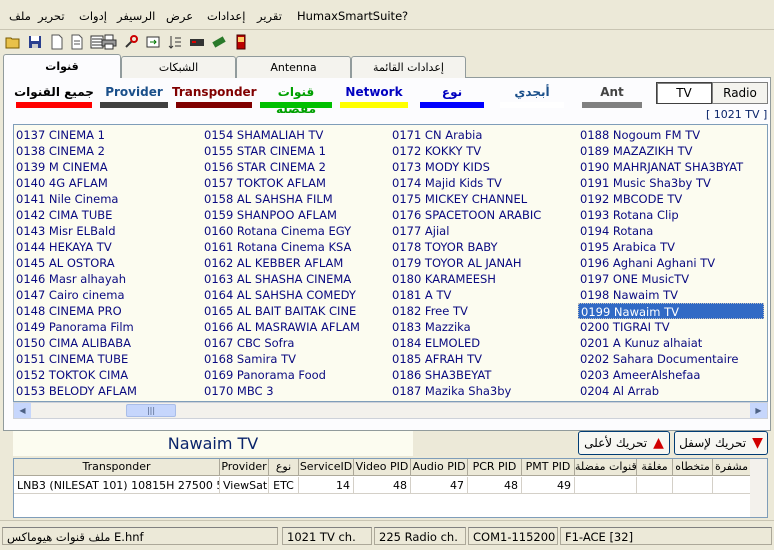 Image resolution: width=774 pixels, height=550 pixels. Describe the element at coordinates (107, 295) in the screenshot. I see `channel-item: 0147 Cairo cinema` at that location.